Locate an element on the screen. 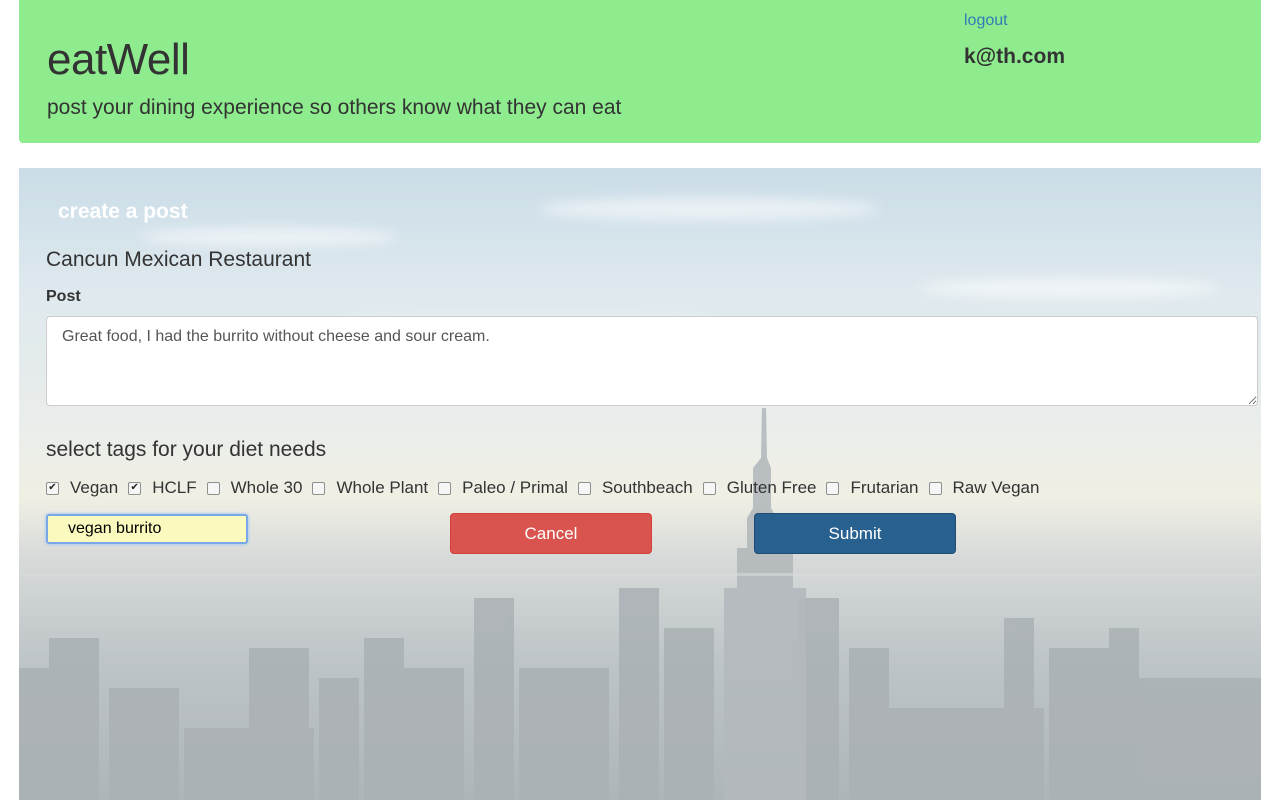  tag-label: Frutarian is located at coordinates (884, 487).